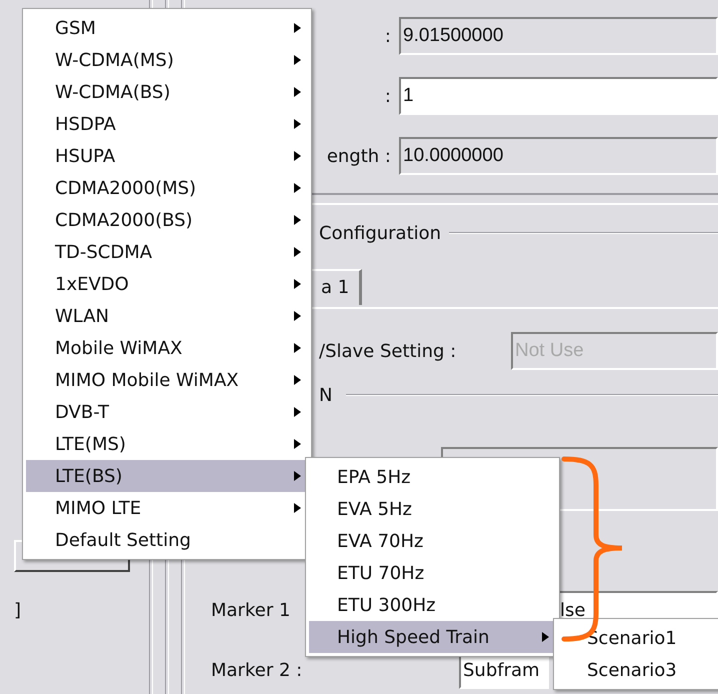  What do you see at coordinates (250, 610) in the screenshot?
I see `field-label: Marker 1` at bounding box center [250, 610].